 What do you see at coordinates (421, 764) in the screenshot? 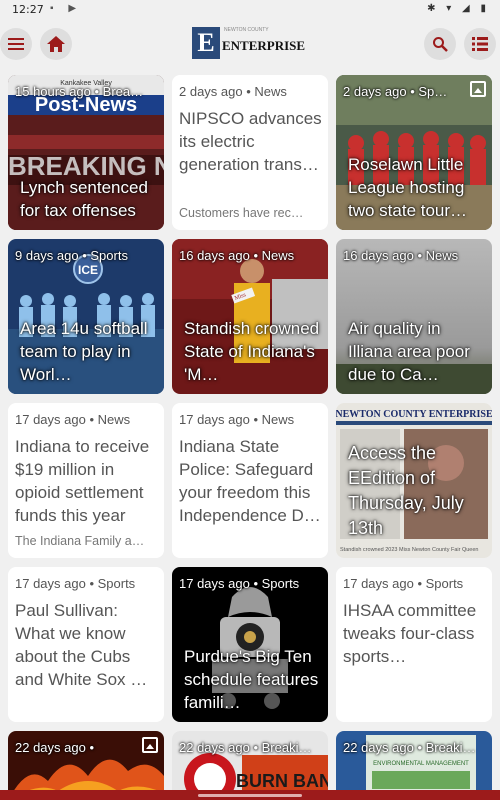
I see `image-environmental-text: ENVIRONMENTAL MANAGEMENT` at bounding box center [421, 764].